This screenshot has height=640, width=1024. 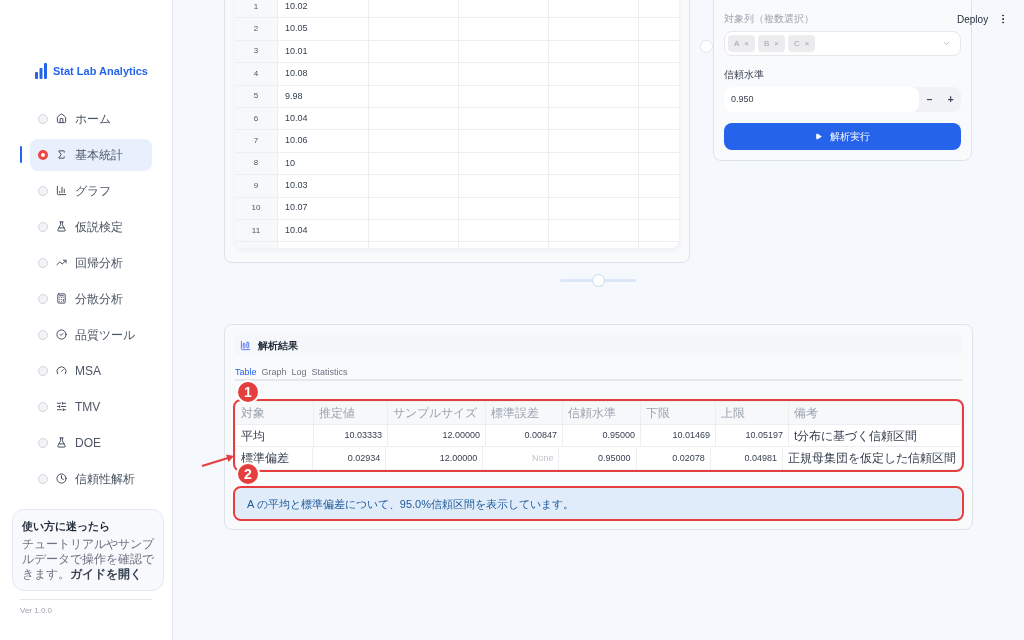 I want to click on table-cell: 9.98, so click(x=323, y=96).